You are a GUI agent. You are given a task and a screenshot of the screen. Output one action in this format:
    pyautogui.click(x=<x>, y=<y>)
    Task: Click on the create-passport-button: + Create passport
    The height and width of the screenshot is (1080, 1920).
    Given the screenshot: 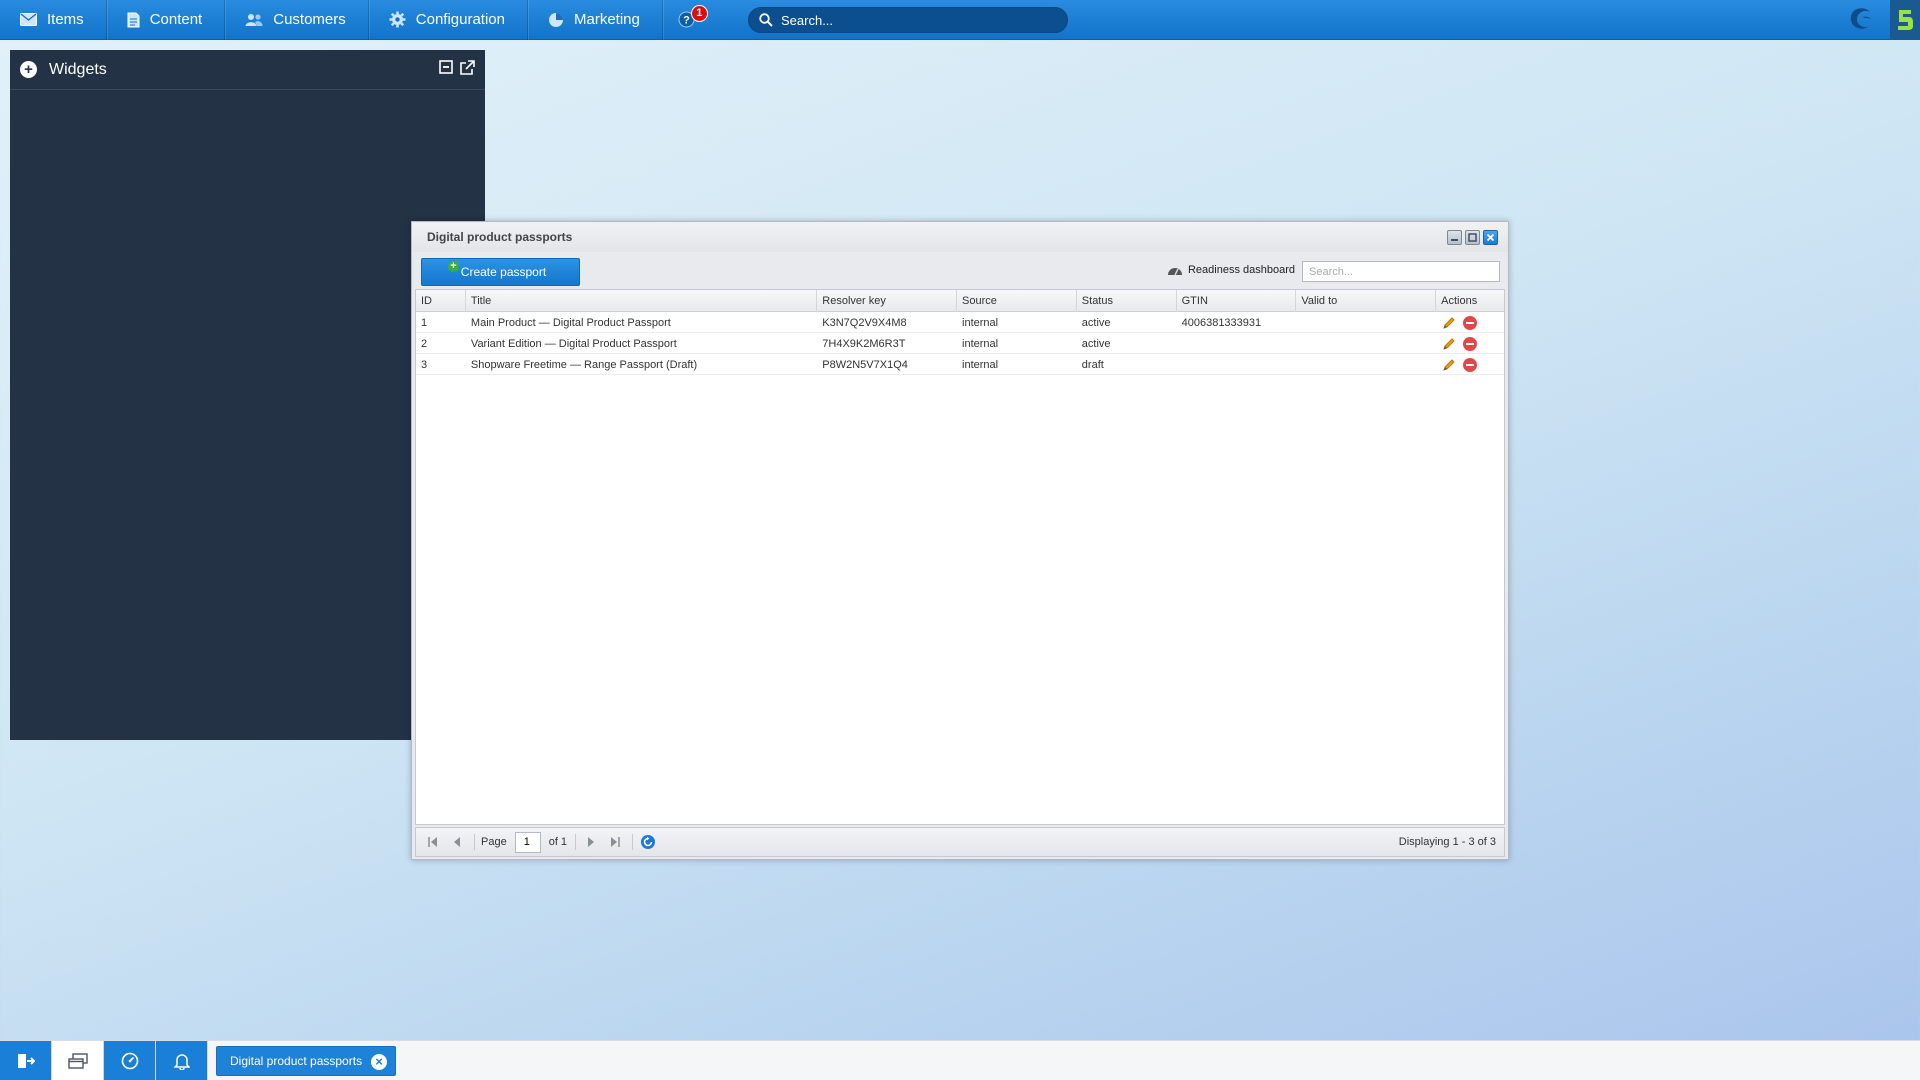 What is the action you would take?
    pyautogui.click(x=500, y=272)
    